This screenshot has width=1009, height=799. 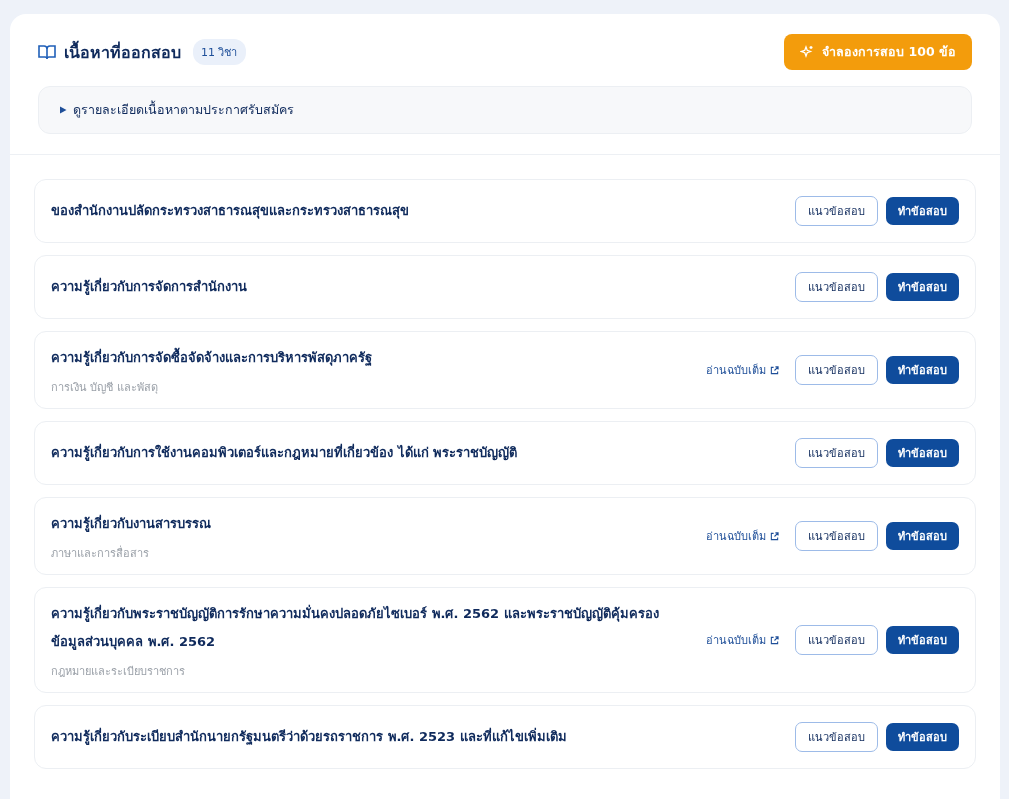 What do you see at coordinates (149, 286) in the screenshot?
I see `subject-title: ความรู้เกี่ยวกับการจัดการสำนักงาน` at bounding box center [149, 286].